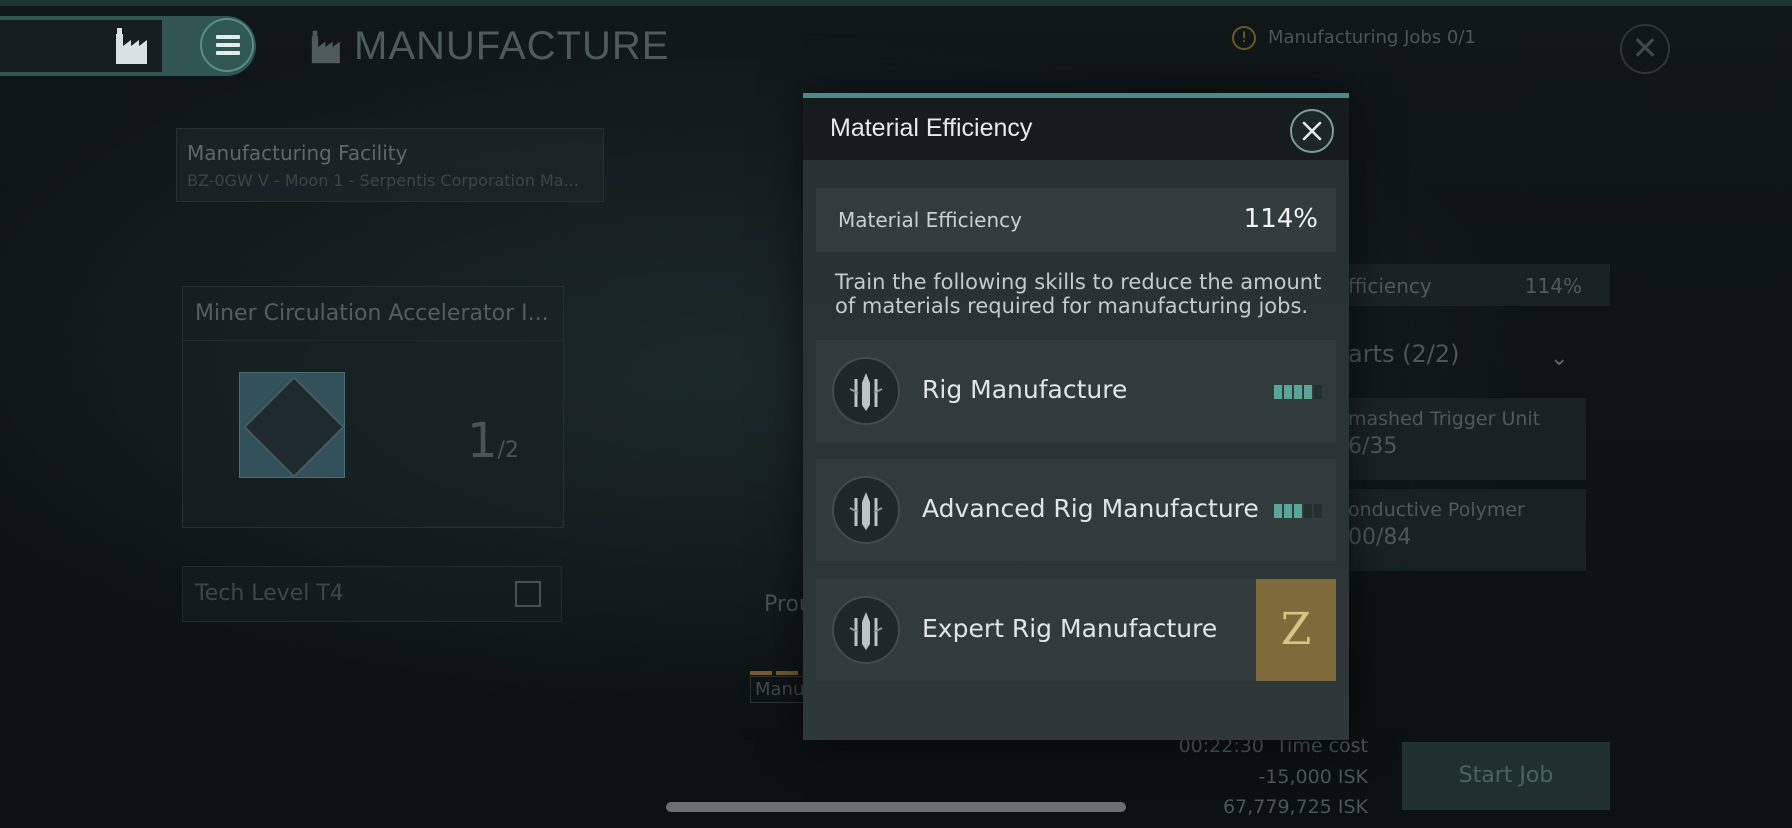  Describe the element at coordinates (1025, 389) in the screenshot. I see `skill-name: Rig Manufacture` at that location.